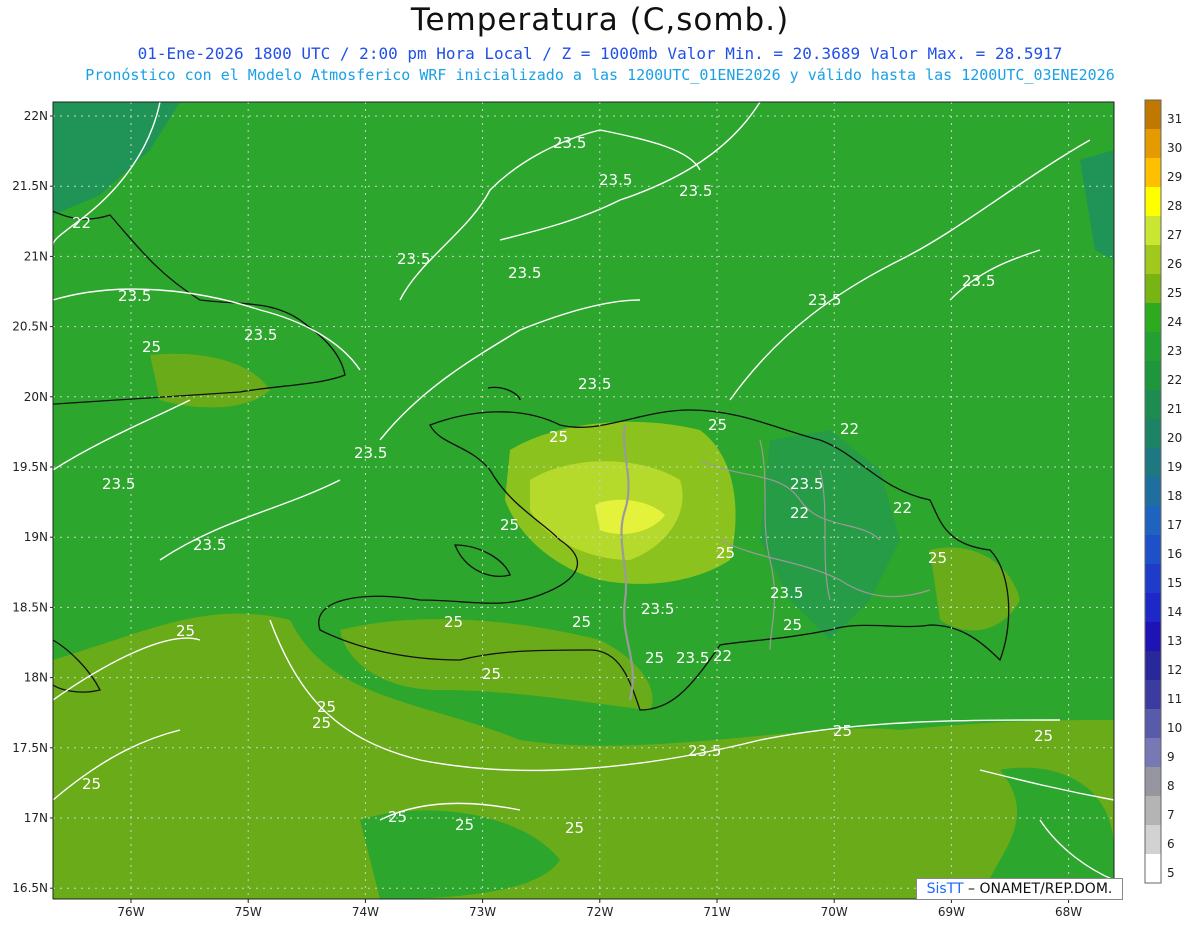  Describe the element at coordinates (1174, 322) in the screenshot. I see `colorbar-label: 24` at that location.